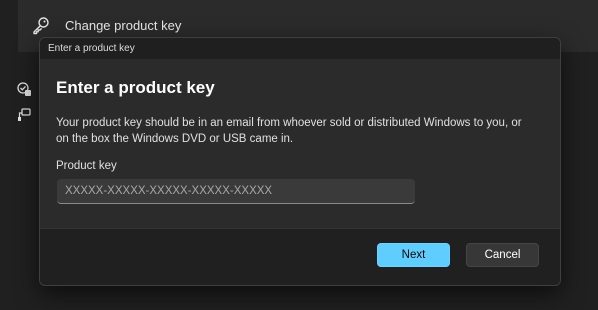 This screenshot has height=310, width=598. What do you see at coordinates (24, 89) in the screenshot?
I see `security-badge-icon` at bounding box center [24, 89].